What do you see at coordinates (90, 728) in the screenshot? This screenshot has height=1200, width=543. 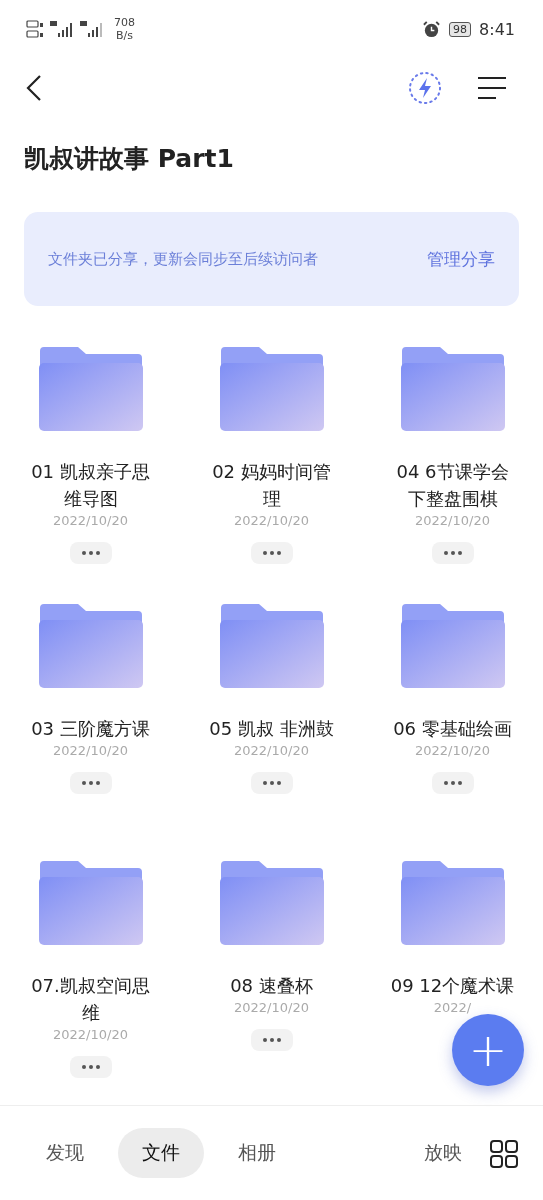 I see `folder-name: 03 三阶魔方课` at bounding box center [90, 728].